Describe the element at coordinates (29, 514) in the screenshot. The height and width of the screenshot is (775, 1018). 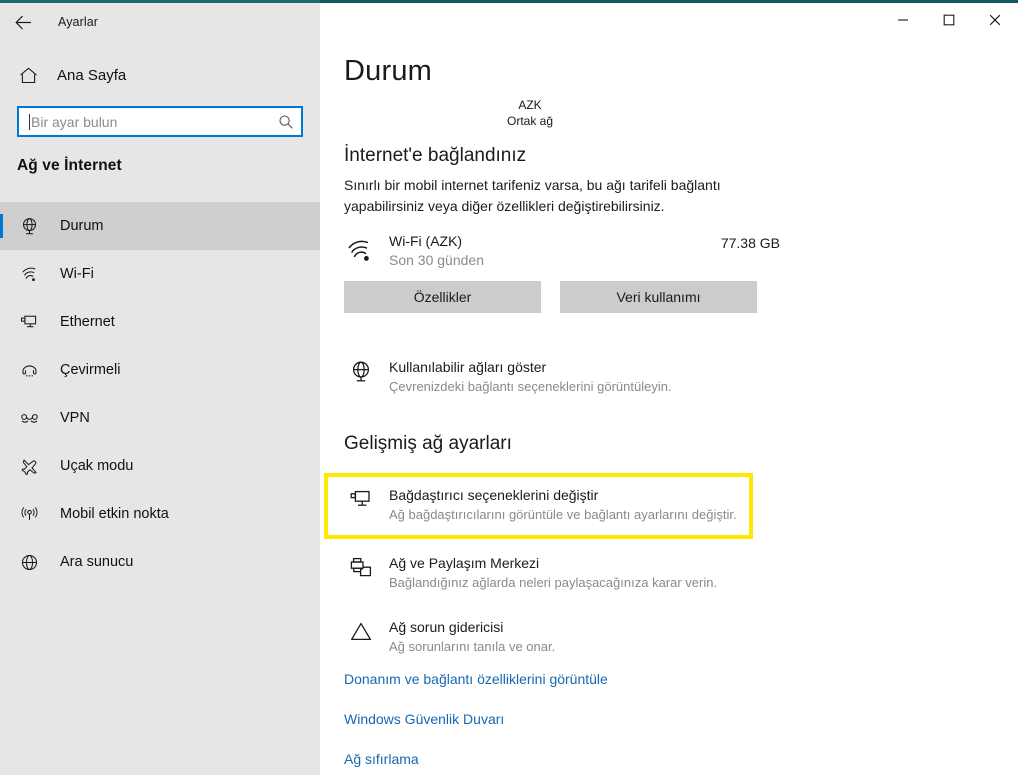
I see `hotspot-icon` at that location.